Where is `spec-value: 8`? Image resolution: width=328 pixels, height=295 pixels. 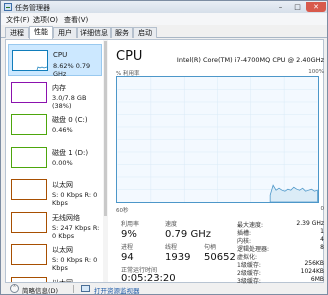 spec-value: 8 is located at coordinates (322, 247).